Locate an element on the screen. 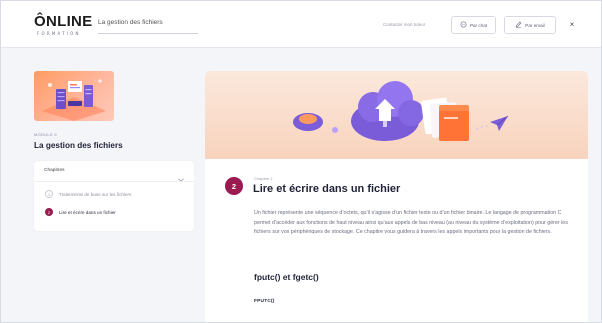  close-button: × is located at coordinates (572, 24).